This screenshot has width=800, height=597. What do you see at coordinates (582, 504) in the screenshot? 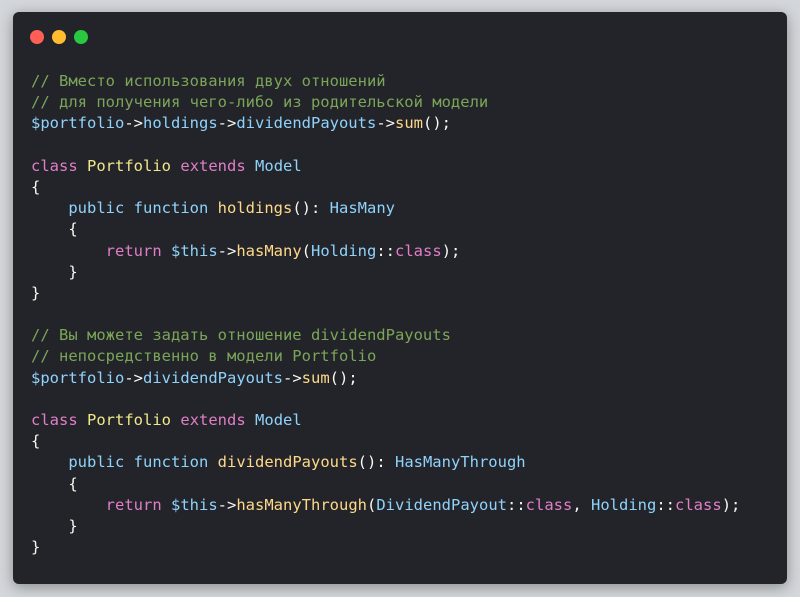
I see `code-token: ,` at bounding box center [582, 504].